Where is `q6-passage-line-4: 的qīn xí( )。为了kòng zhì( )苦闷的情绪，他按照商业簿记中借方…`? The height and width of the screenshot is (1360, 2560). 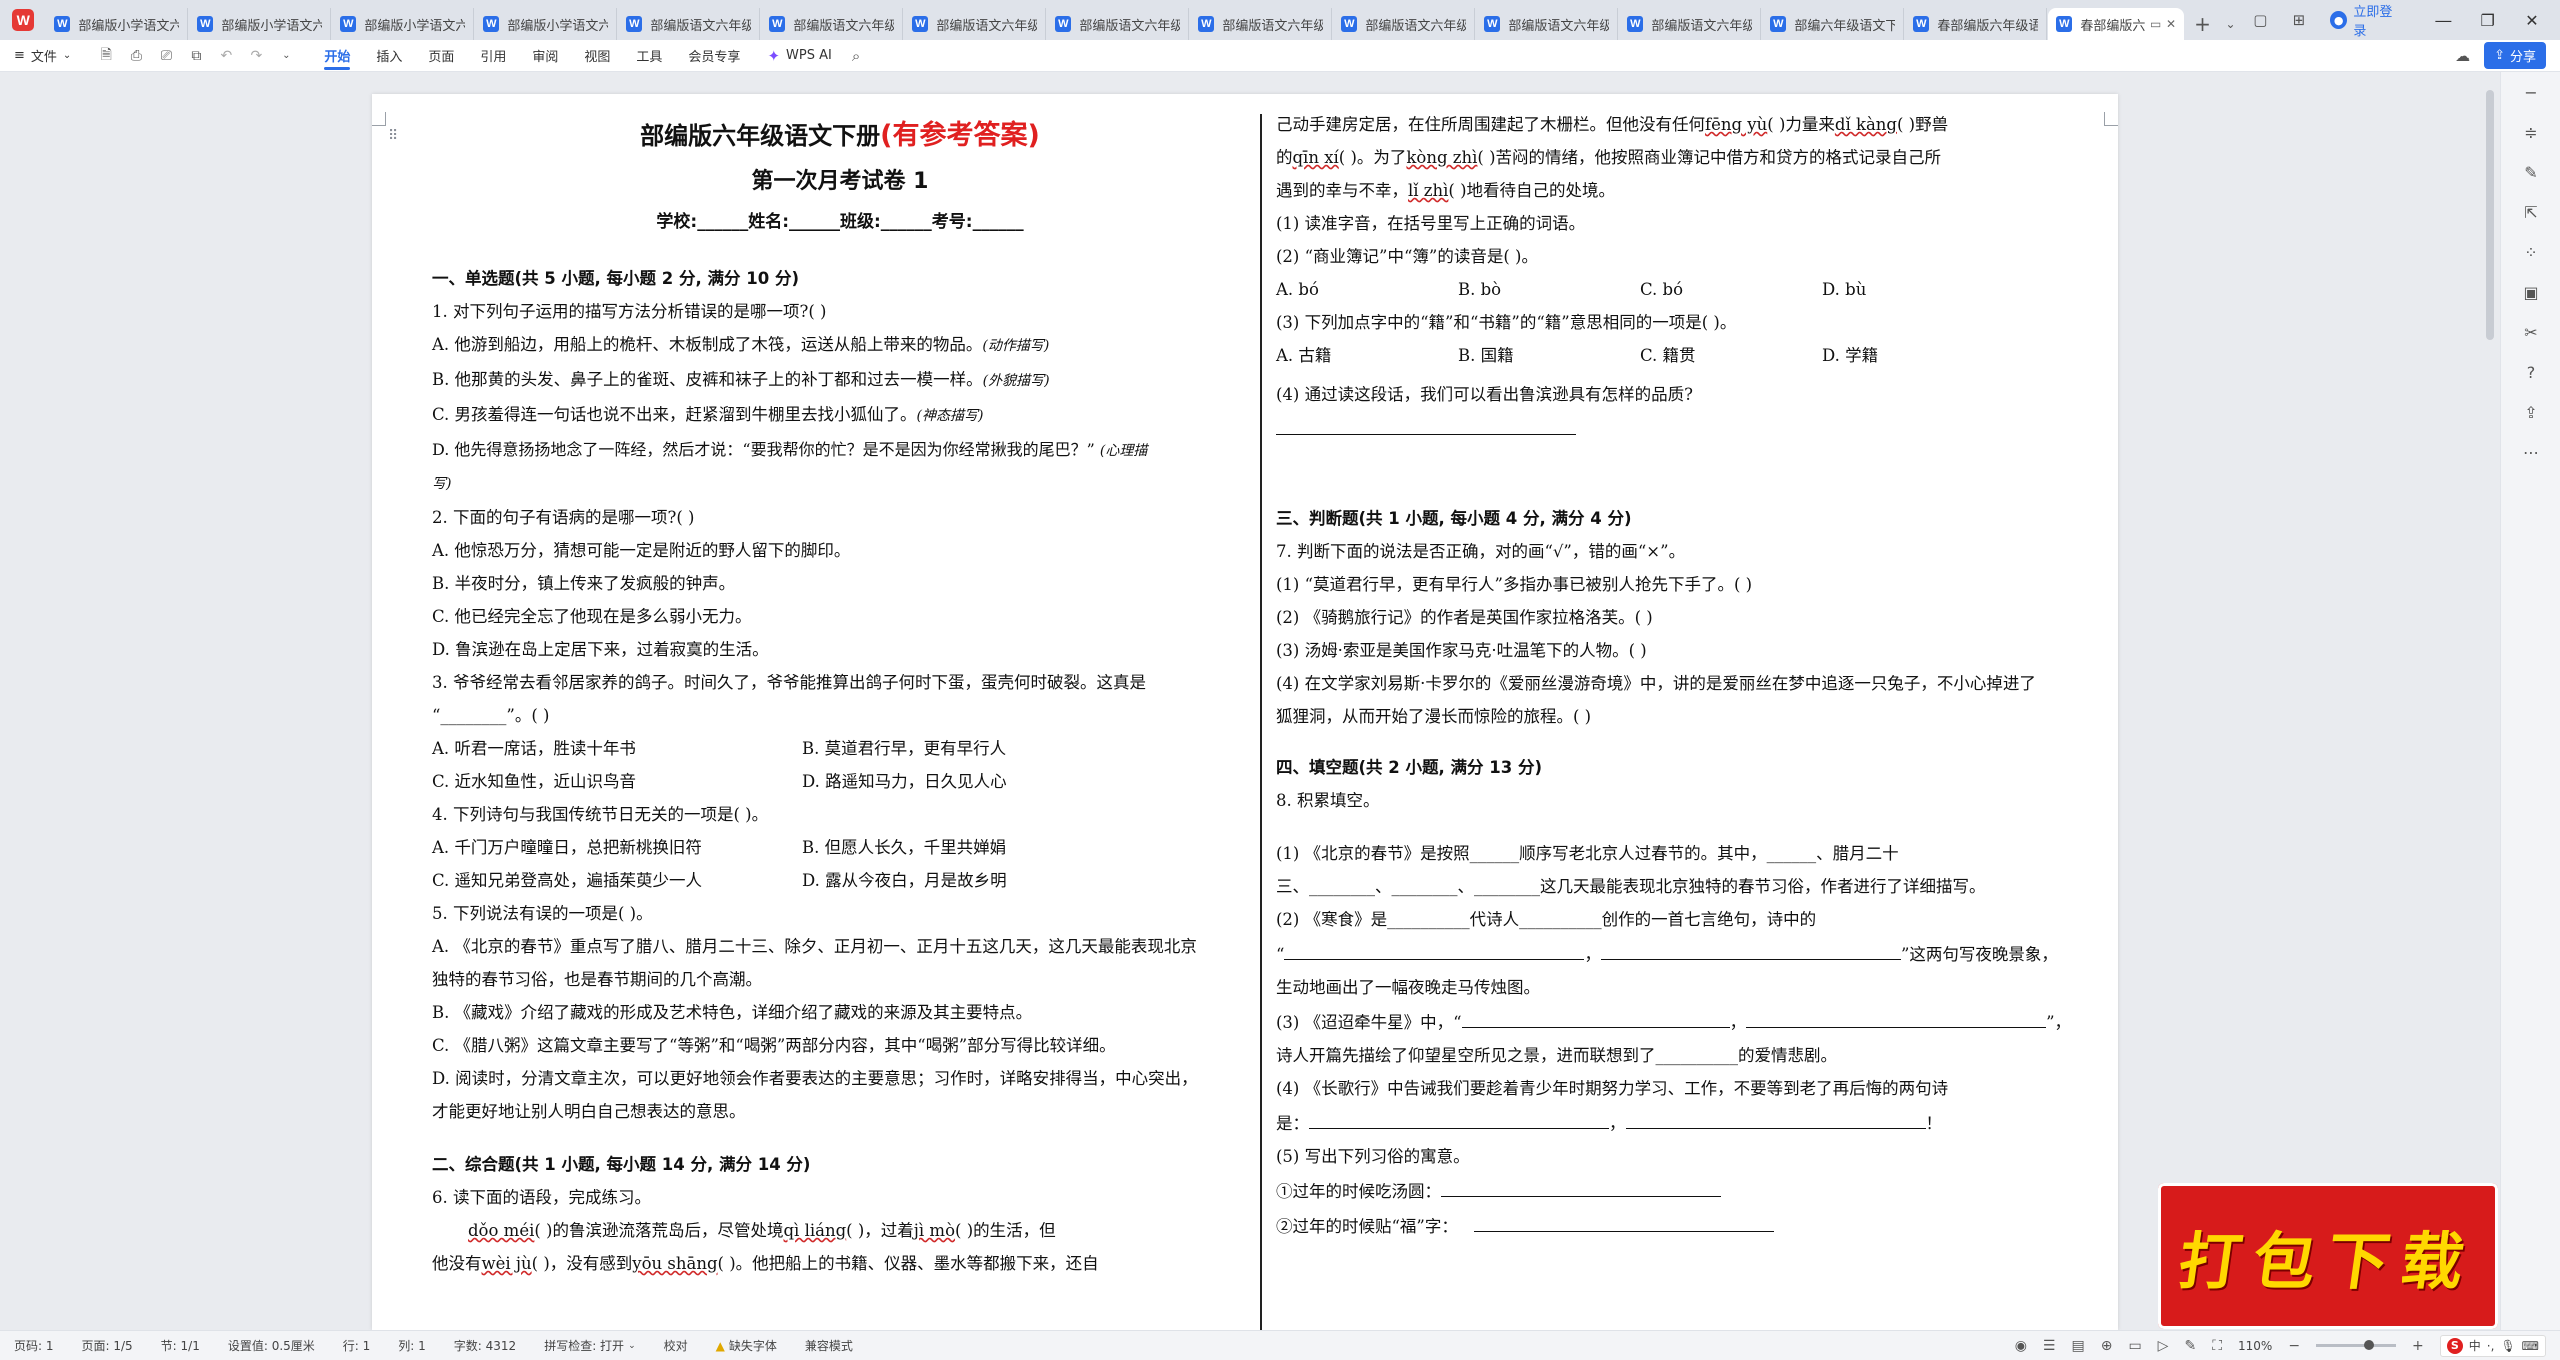 q6-passage-line-4: 的qīn xí( )。为了kòng zhì( )苦闷的情绪，他按照商业簿记中借方… is located at coordinates (1686, 157).